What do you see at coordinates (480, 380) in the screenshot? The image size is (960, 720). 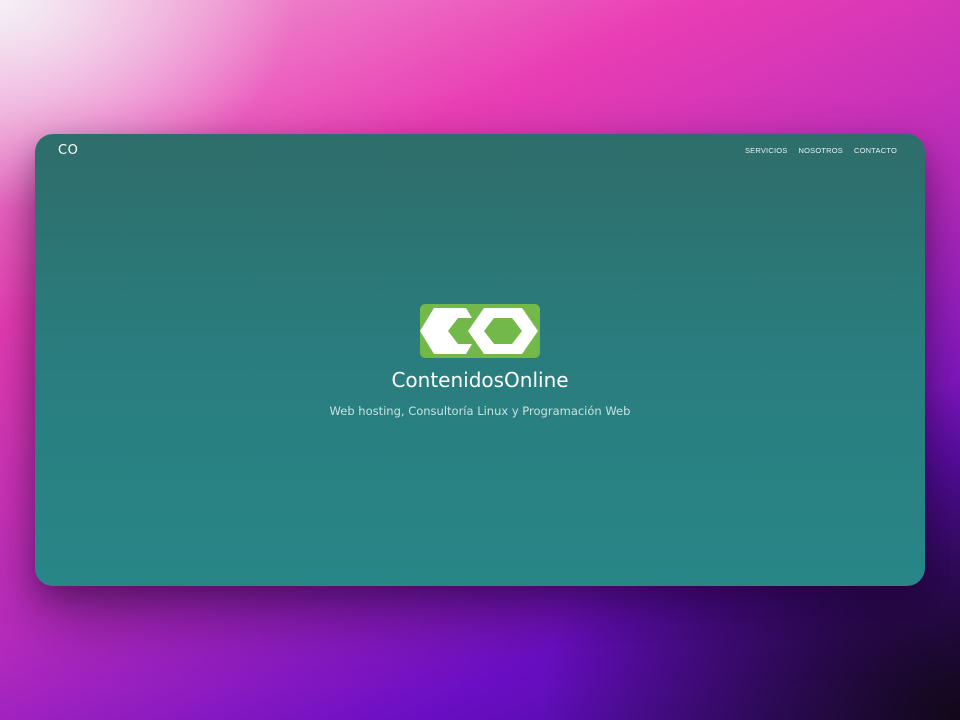 I see `site-title: ContenidosOnline` at bounding box center [480, 380].